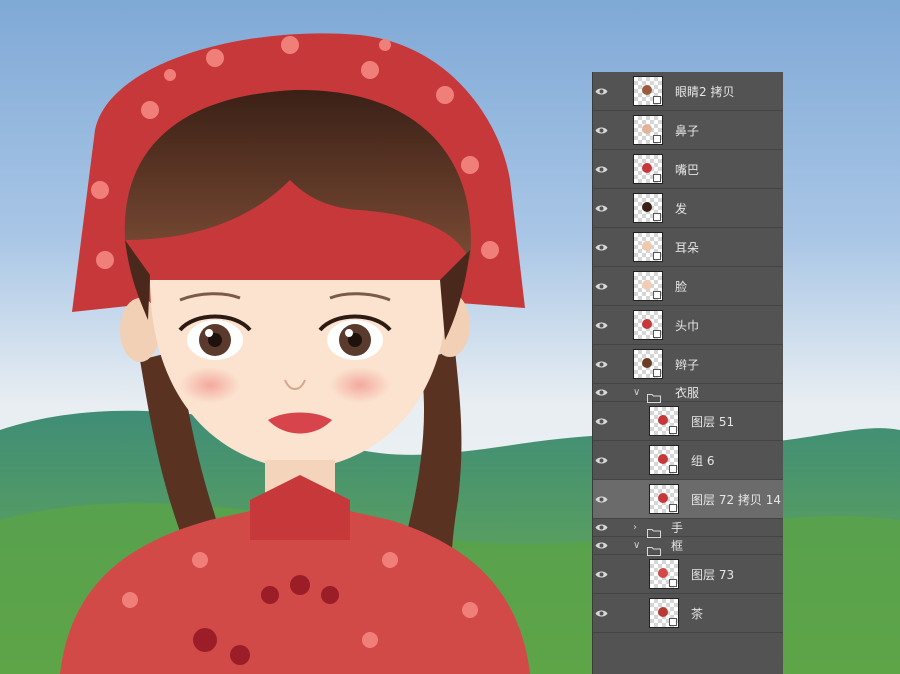 Image resolution: width=900 pixels, height=674 pixels. I want to click on layer-label: 组 6, so click(703, 460).